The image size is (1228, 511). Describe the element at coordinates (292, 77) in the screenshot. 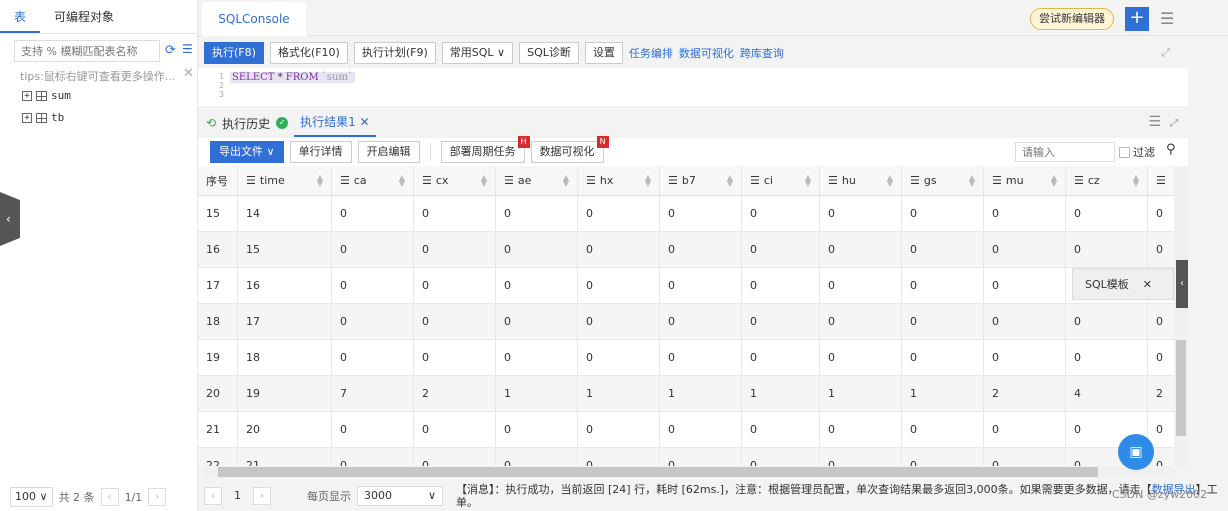

I see `sql-code-line: SELECT * FROM `sum`` at that location.